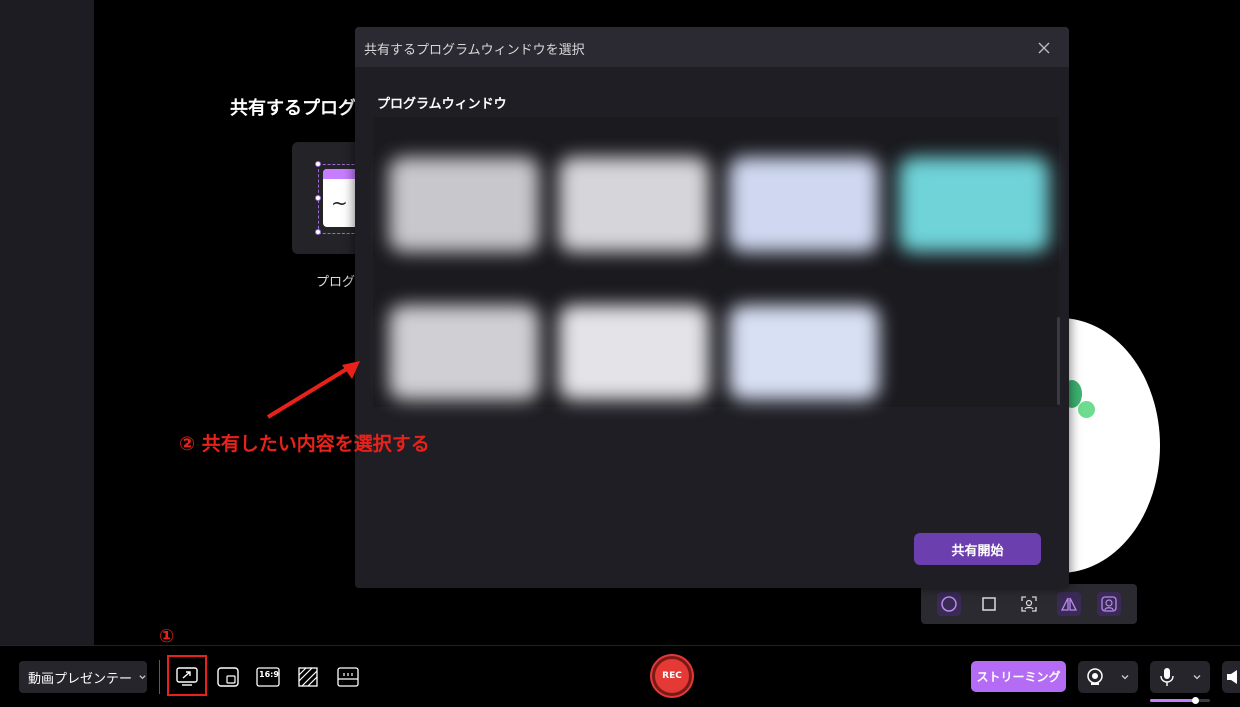  What do you see at coordinates (1108, 677) in the screenshot?
I see `camera-device-selector` at bounding box center [1108, 677].